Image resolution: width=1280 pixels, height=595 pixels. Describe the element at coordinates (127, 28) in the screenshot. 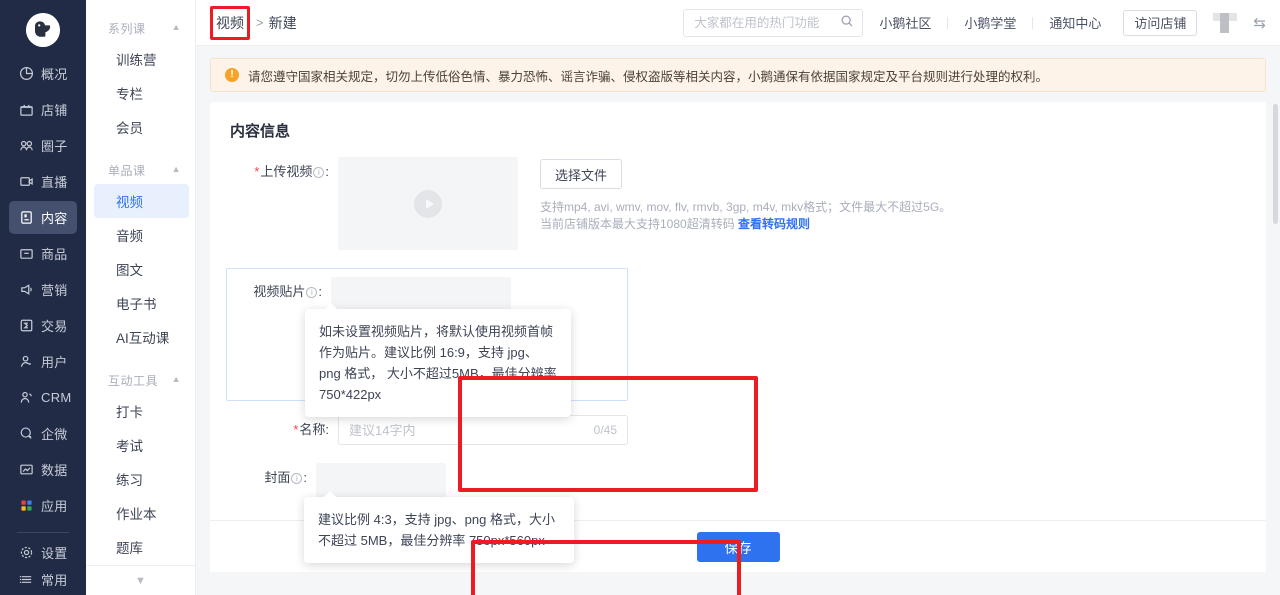

I see `subnav-group-label: 系列课` at that location.